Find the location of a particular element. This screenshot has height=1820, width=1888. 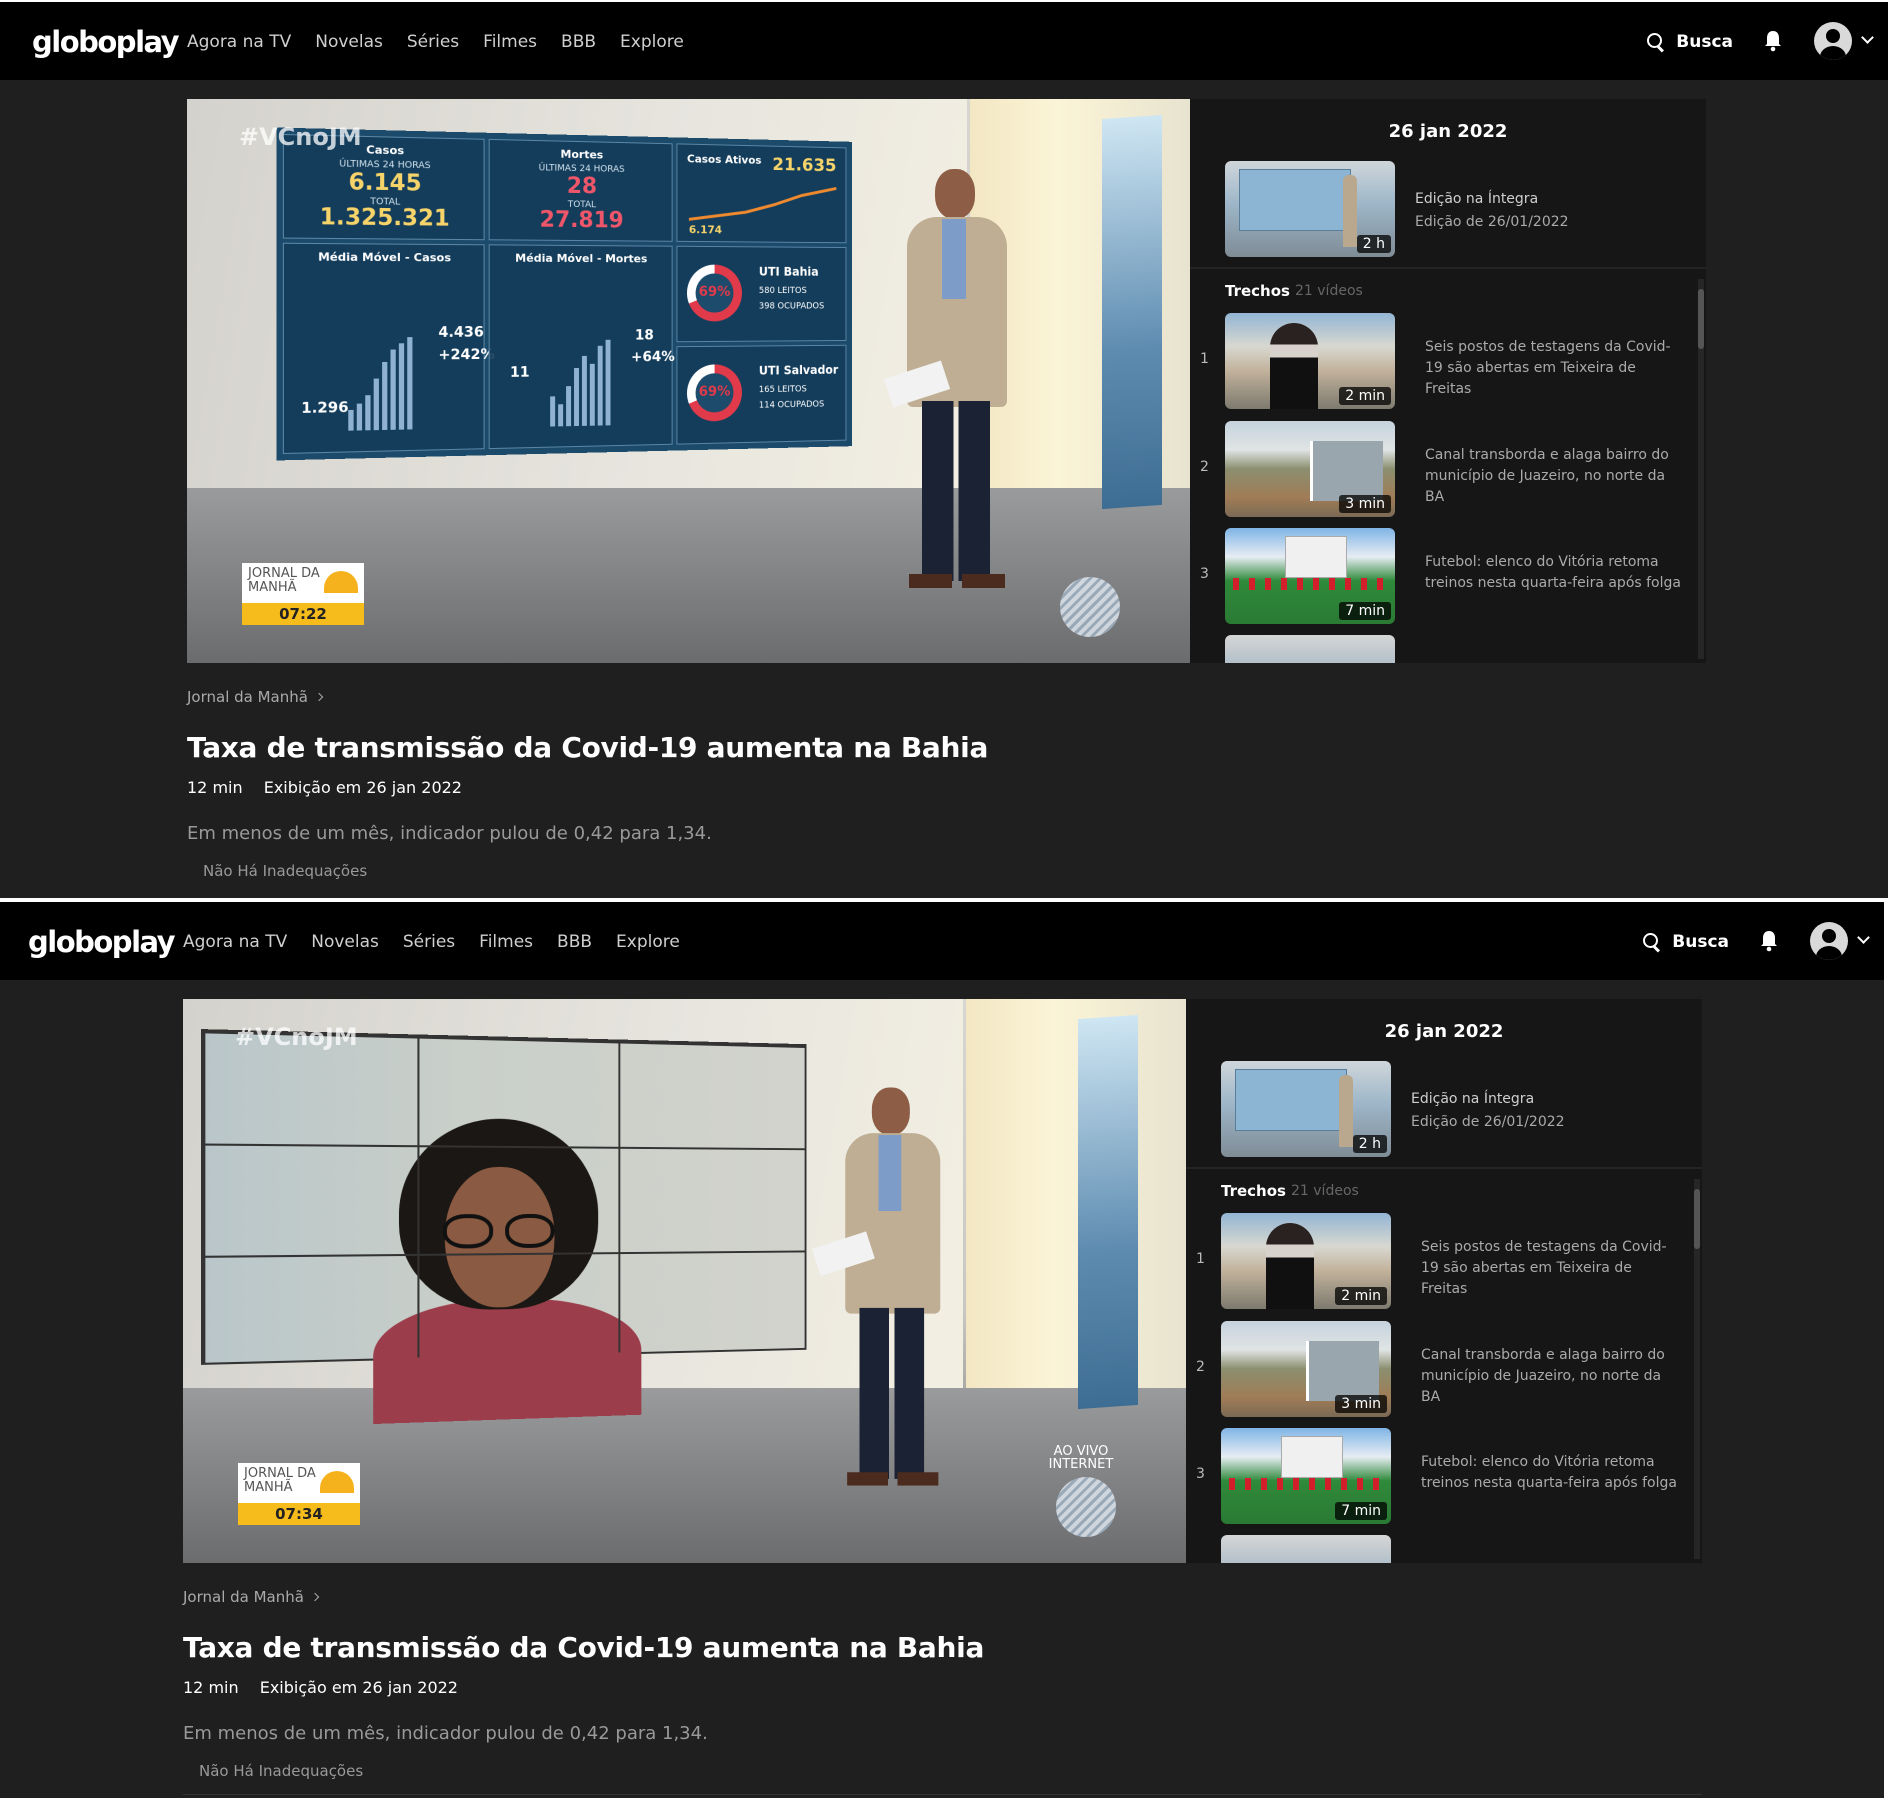

clip-number: 3 is located at coordinates (1204, 574).